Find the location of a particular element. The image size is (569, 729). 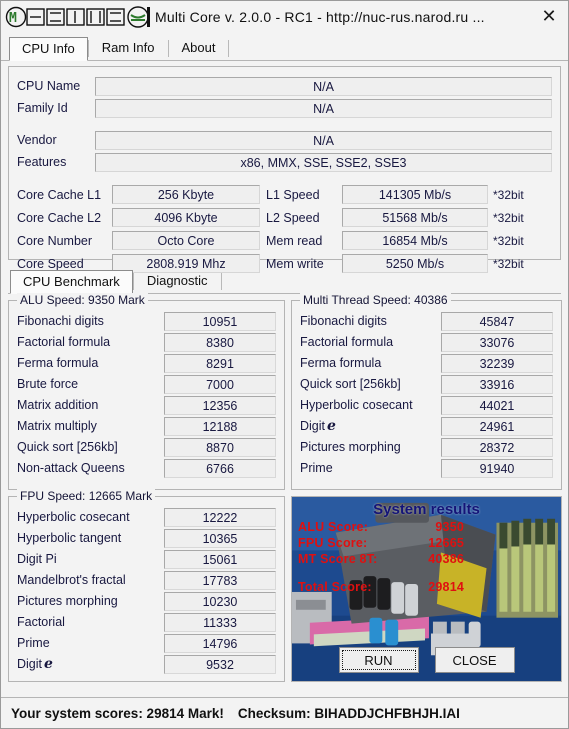

alu-label: Fibonachi digits is located at coordinates (60, 321).